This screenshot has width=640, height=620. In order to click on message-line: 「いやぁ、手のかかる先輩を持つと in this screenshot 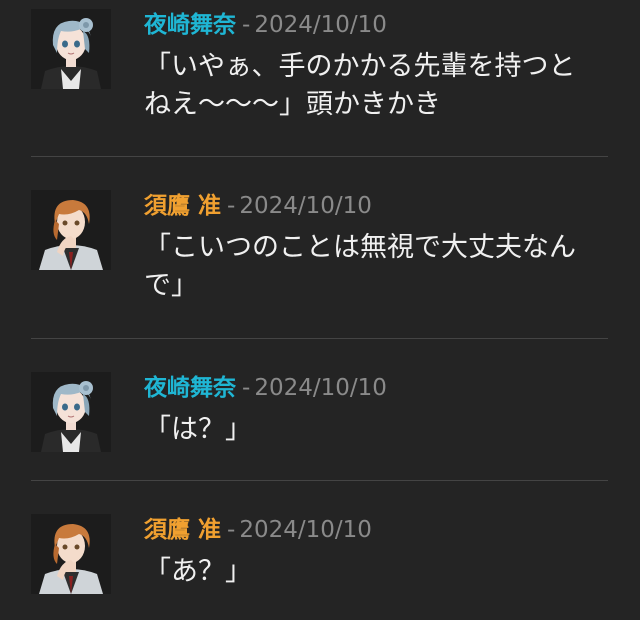, I will do `click(360, 66)`.